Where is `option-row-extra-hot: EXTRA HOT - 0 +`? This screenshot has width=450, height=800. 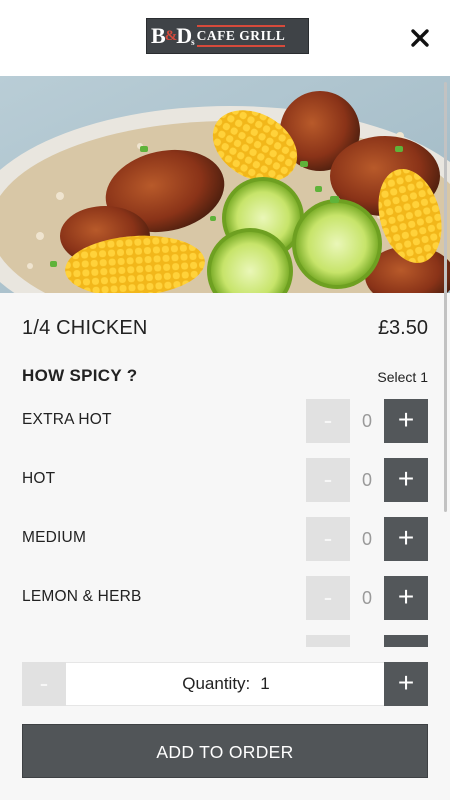 option-row-extra-hot: EXTRA HOT - 0 + is located at coordinates (225, 421).